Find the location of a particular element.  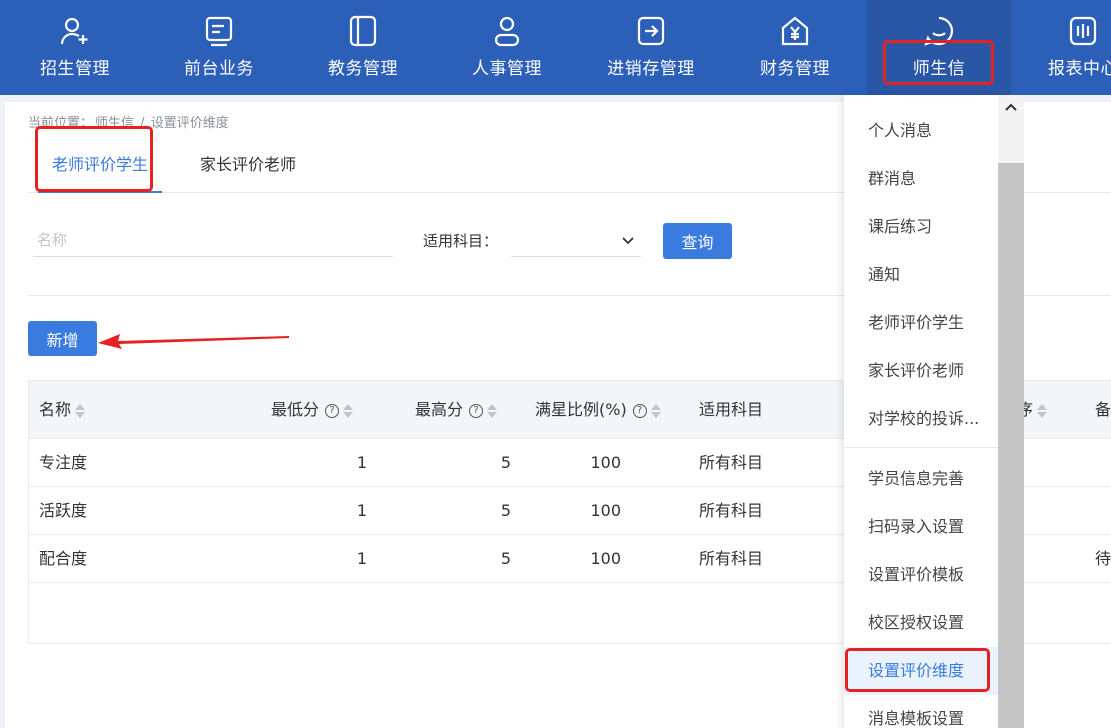

name-search-input is located at coordinates (213, 240).